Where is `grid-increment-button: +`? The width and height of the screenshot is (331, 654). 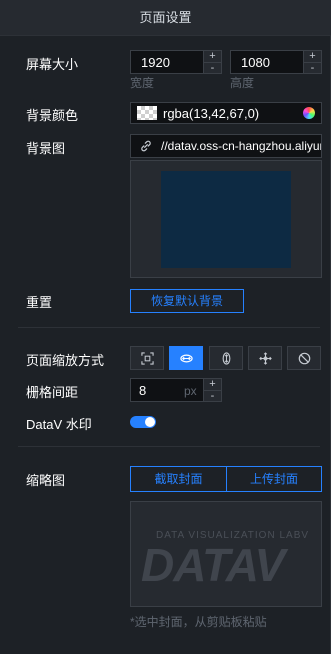 grid-increment-button: + is located at coordinates (212, 384).